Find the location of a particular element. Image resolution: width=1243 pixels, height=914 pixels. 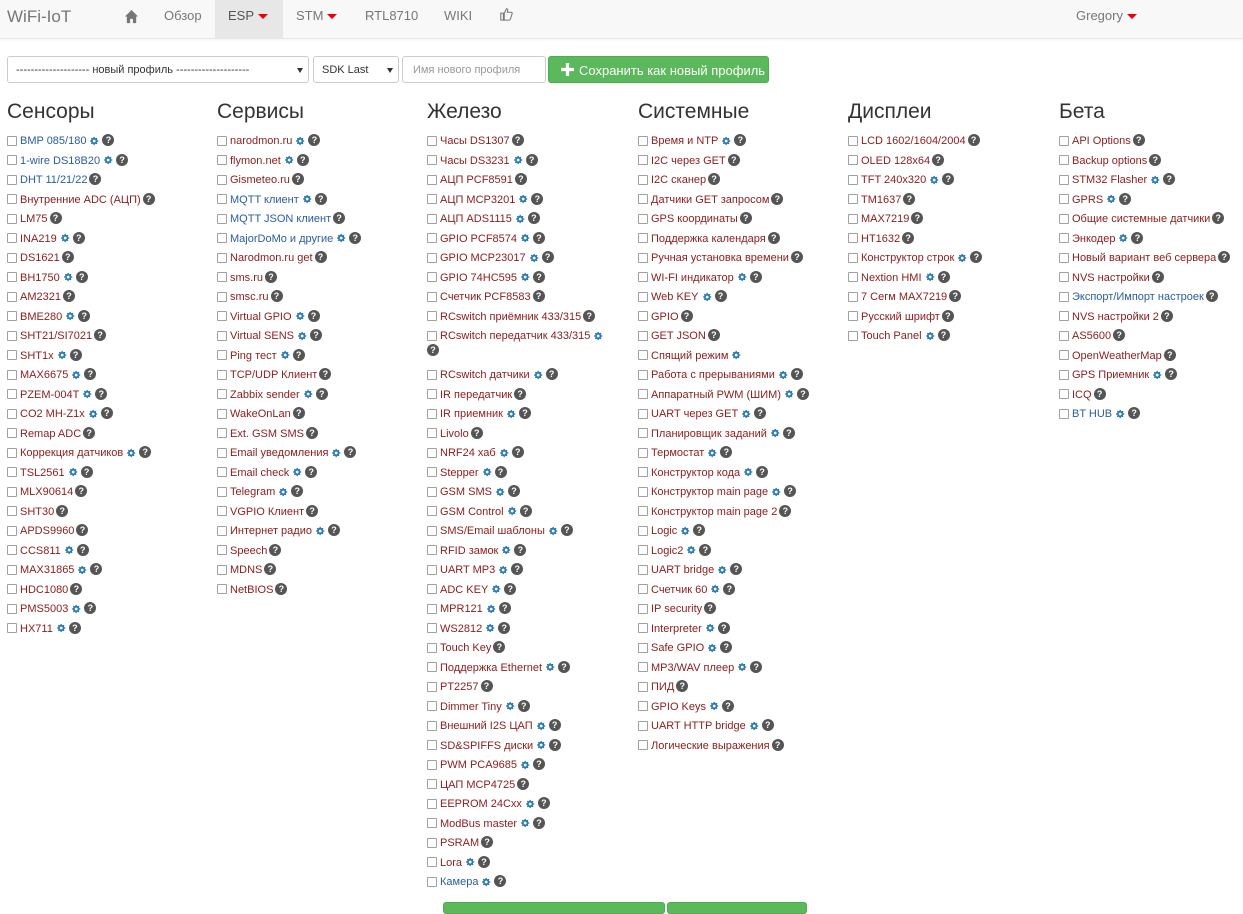

module-link: Virtual SENS is located at coordinates (262, 336).